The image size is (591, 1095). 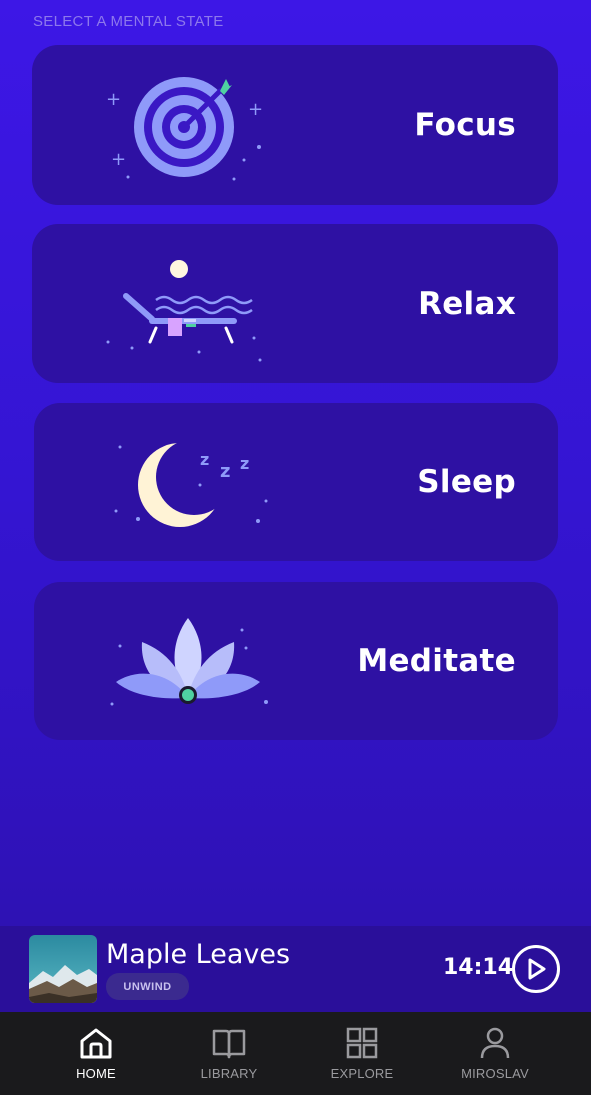 What do you see at coordinates (128, 21) in the screenshot?
I see `section-label: SELECT A MENTAL STATE` at bounding box center [128, 21].